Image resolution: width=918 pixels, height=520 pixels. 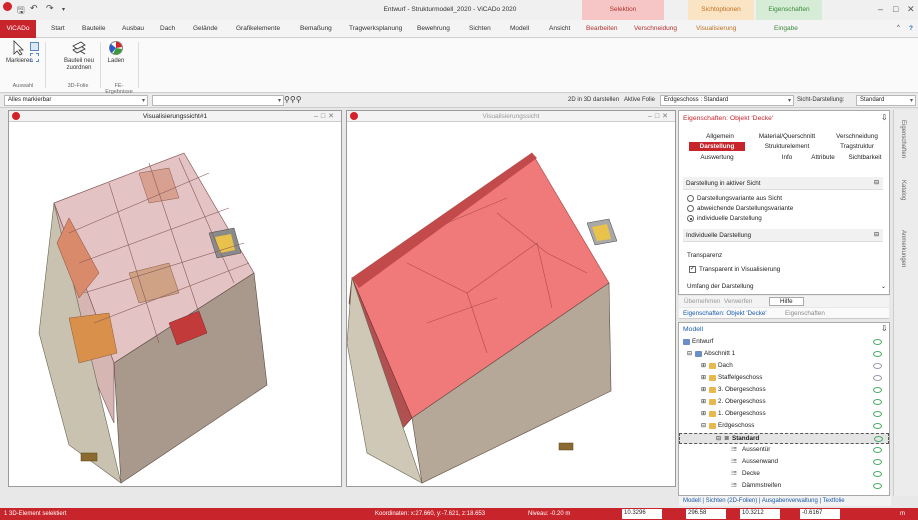 What do you see at coordinates (727, 100) in the screenshot?
I see `geschoss-dropdown: Erdgeschoss : Standard ▾` at bounding box center [727, 100].